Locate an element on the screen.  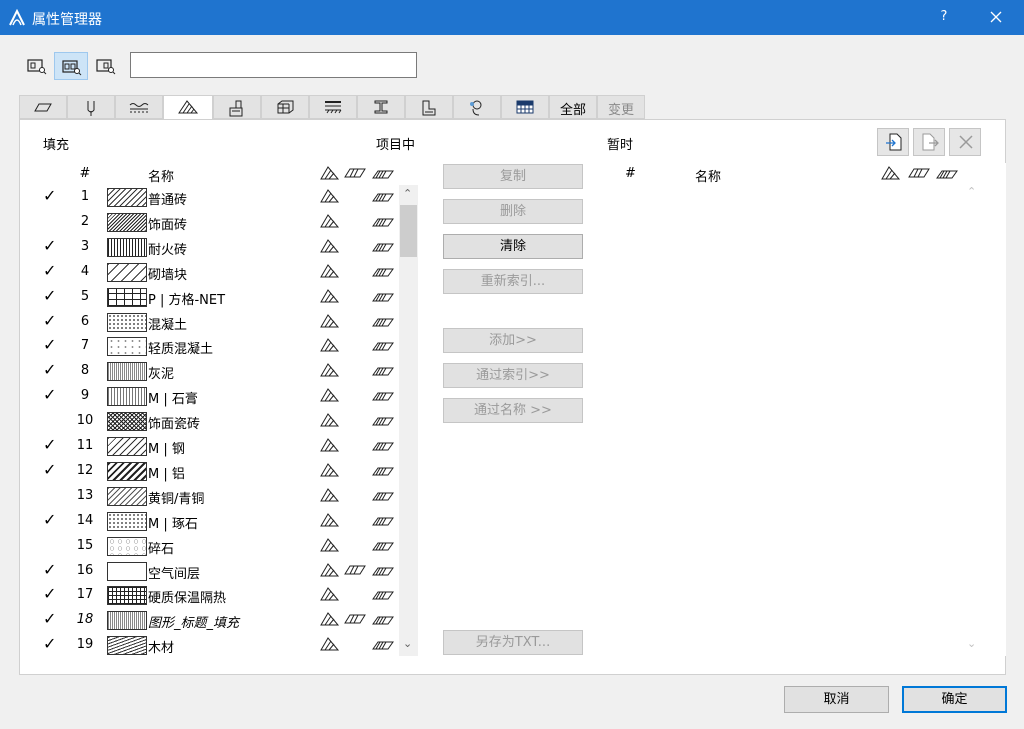
tab-mep is located at coordinates (477, 107).